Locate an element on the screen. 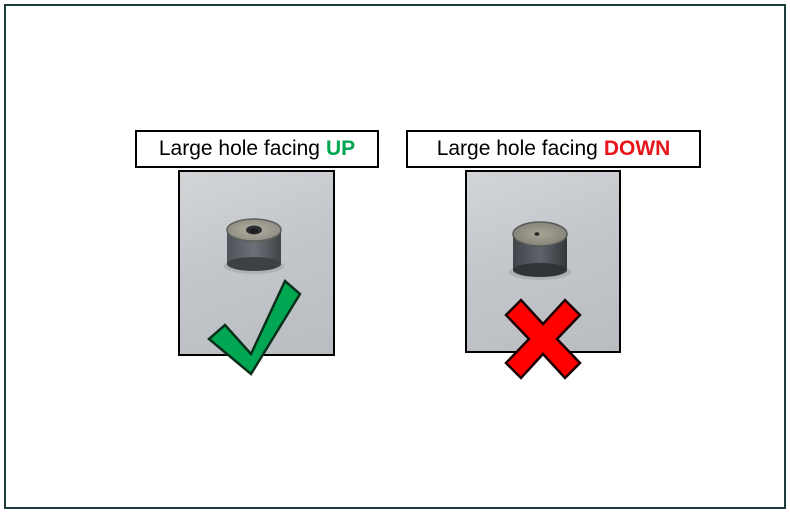  checkmark-icon is located at coordinates (254, 327).